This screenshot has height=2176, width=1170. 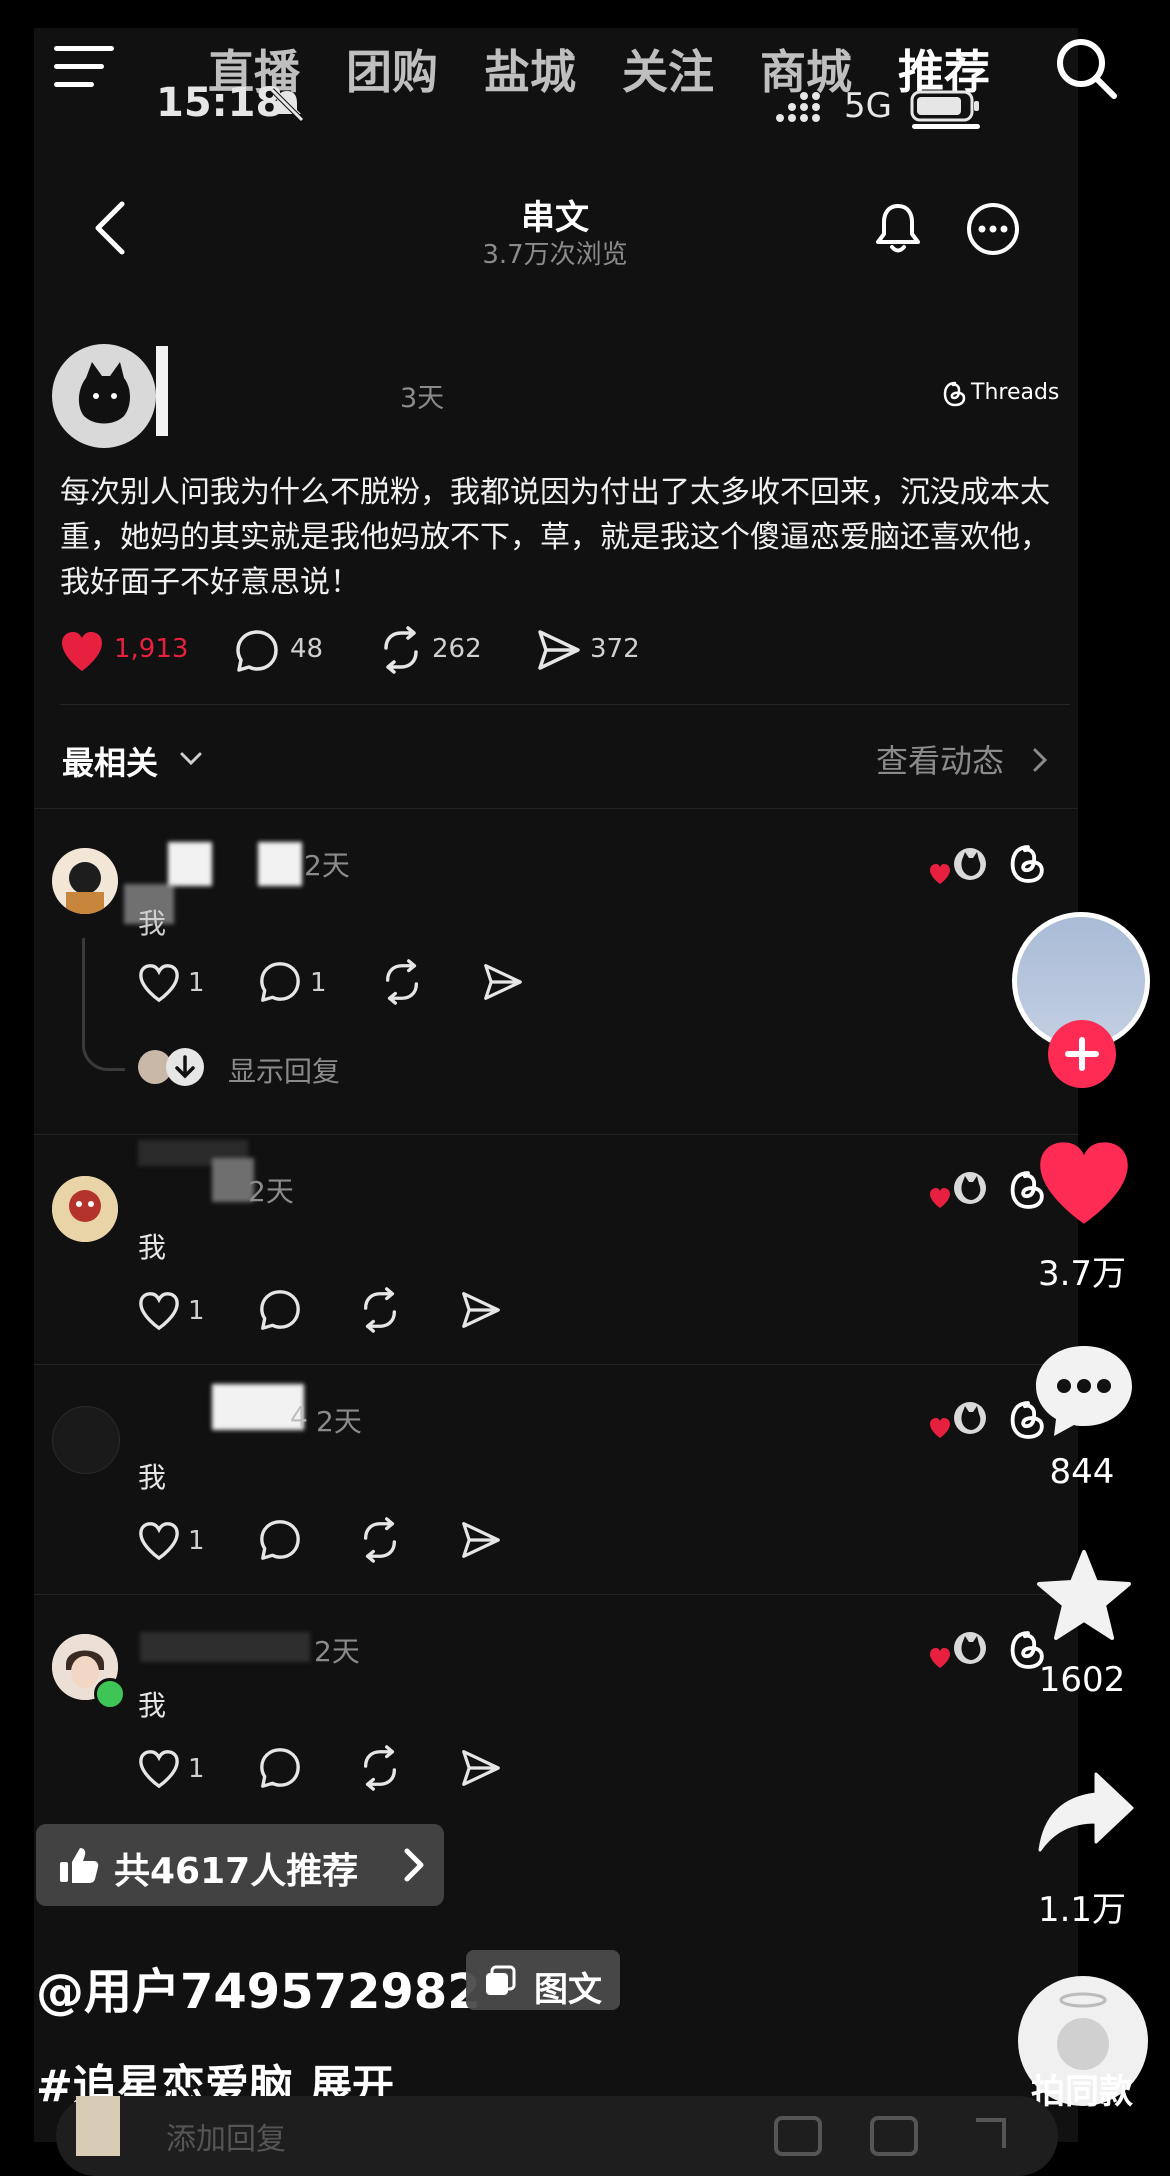 I want to click on creator-username: @用户749572982, so click(x=258, y=1987).